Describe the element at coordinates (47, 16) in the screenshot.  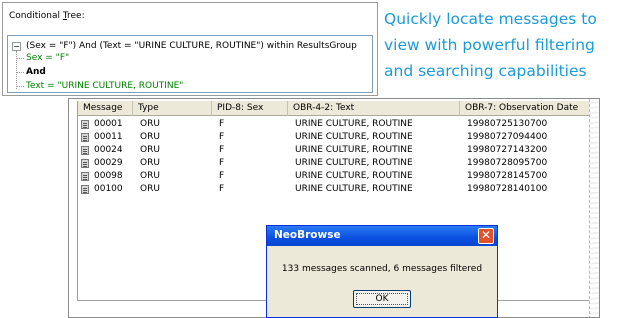
I see `conditional-tree-label: Conditional Tree:` at that location.